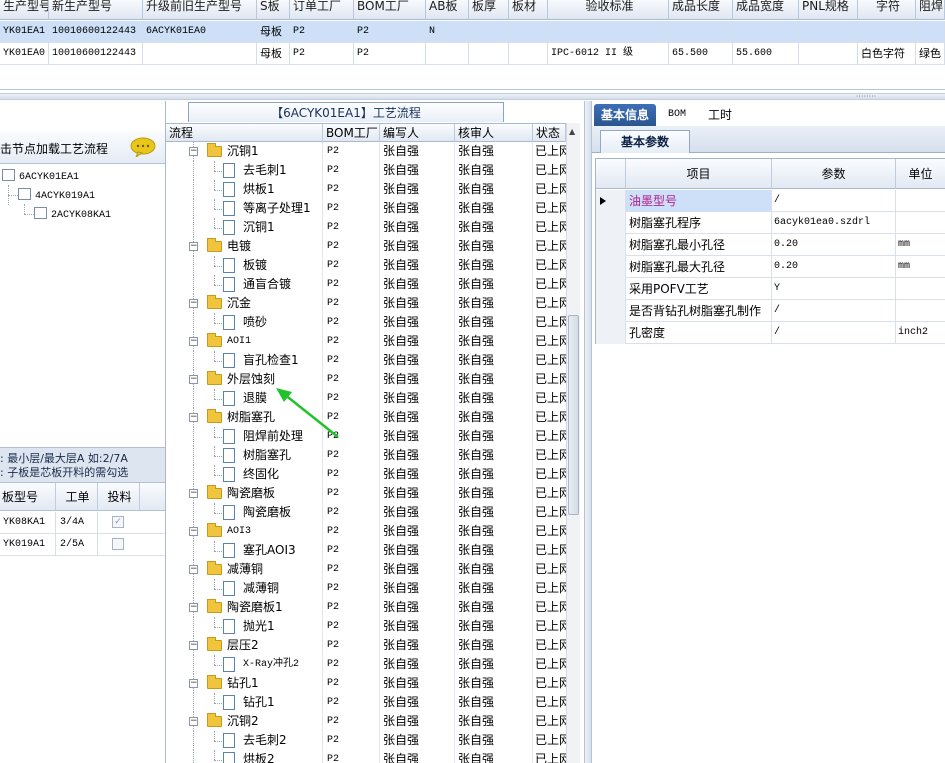  Describe the element at coordinates (489, 10) in the screenshot. I see `col-header-thickness: 板厚` at that location.